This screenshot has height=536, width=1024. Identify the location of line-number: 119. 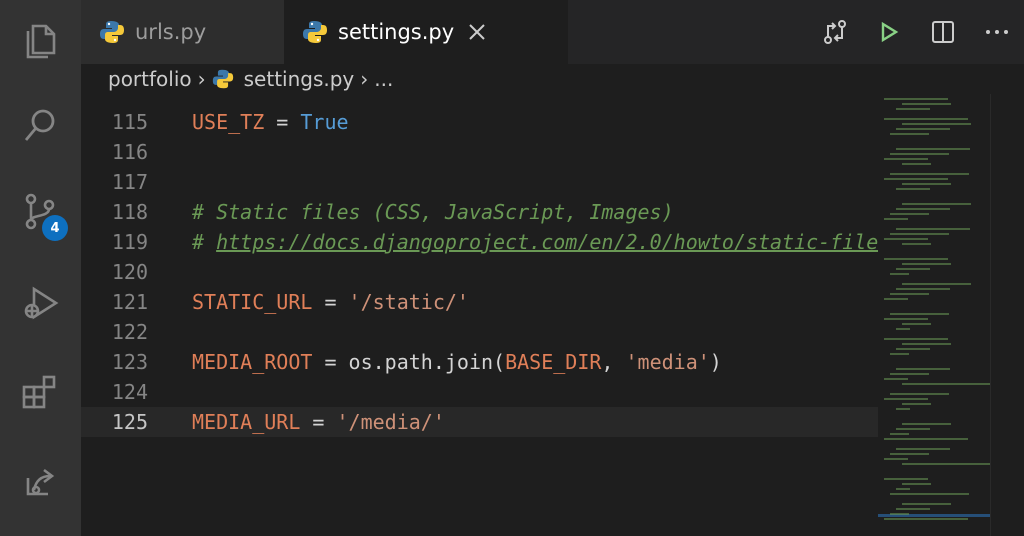
(129, 242).